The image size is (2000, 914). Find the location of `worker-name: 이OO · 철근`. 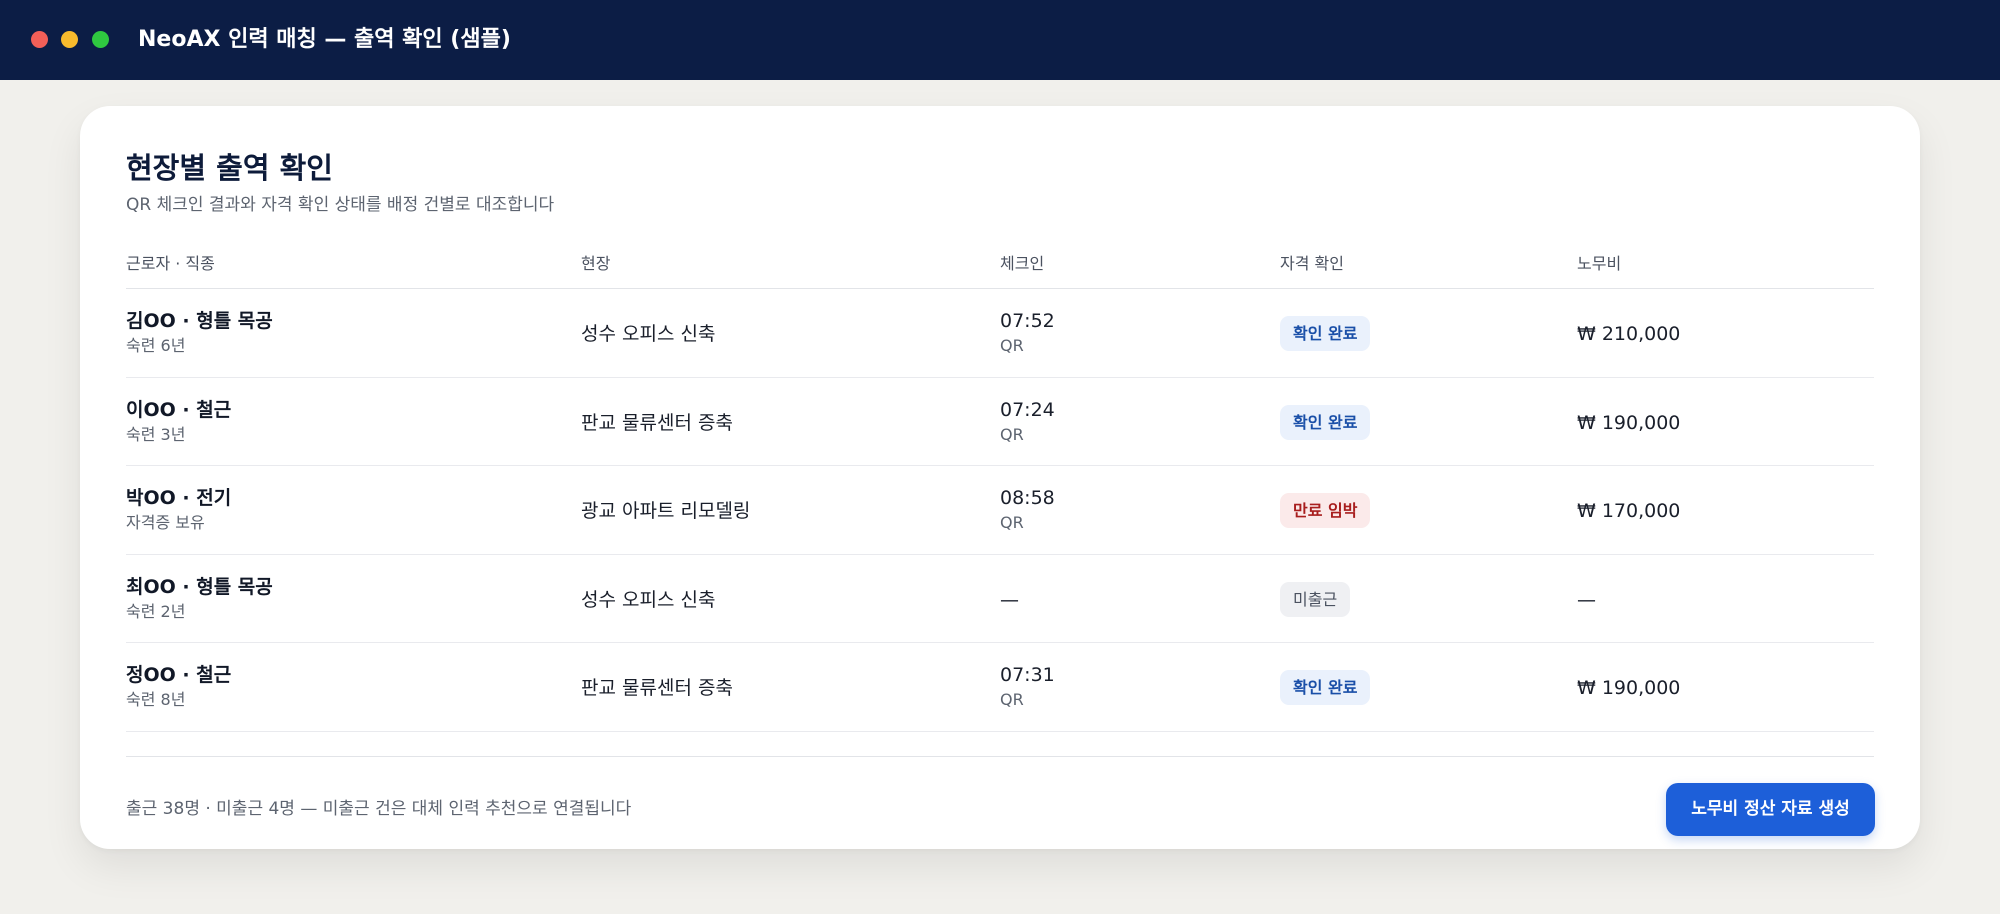

worker-name: 이OO · 철근 is located at coordinates (179, 409).